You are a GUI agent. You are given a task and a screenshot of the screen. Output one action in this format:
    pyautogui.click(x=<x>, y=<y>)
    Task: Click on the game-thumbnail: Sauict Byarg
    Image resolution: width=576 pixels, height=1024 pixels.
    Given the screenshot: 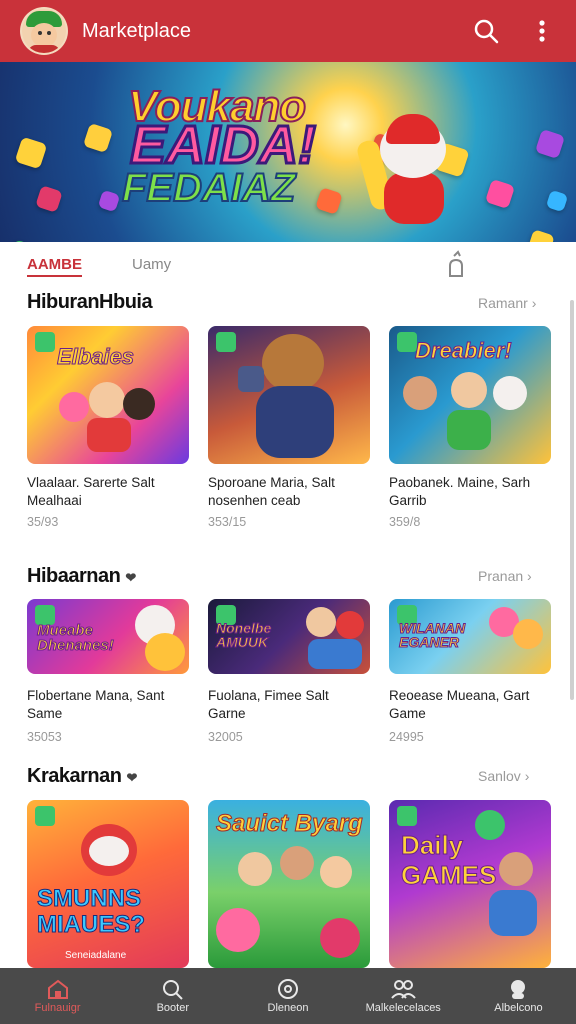 What is the action you would take?
    pyautogui.click(x=289, y=884)
    